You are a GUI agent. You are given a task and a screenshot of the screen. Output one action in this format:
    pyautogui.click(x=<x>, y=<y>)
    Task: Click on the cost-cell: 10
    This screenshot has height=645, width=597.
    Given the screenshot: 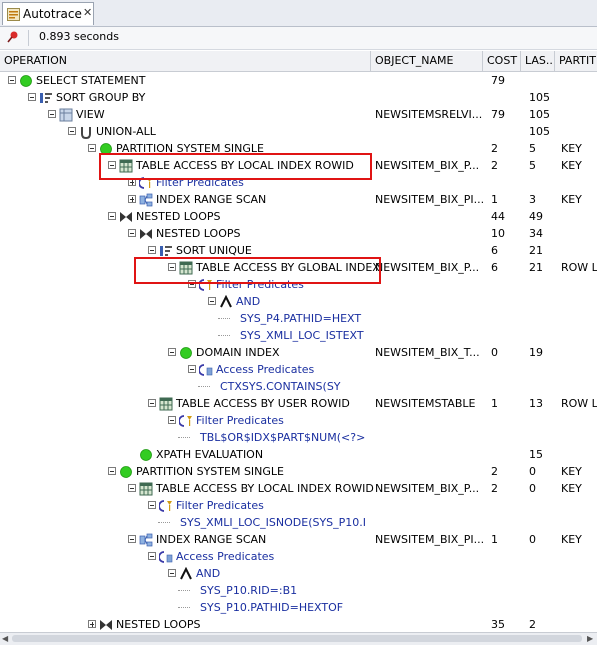 What is the action you would take?
    pyautogui.click(x=498, y=233)
    